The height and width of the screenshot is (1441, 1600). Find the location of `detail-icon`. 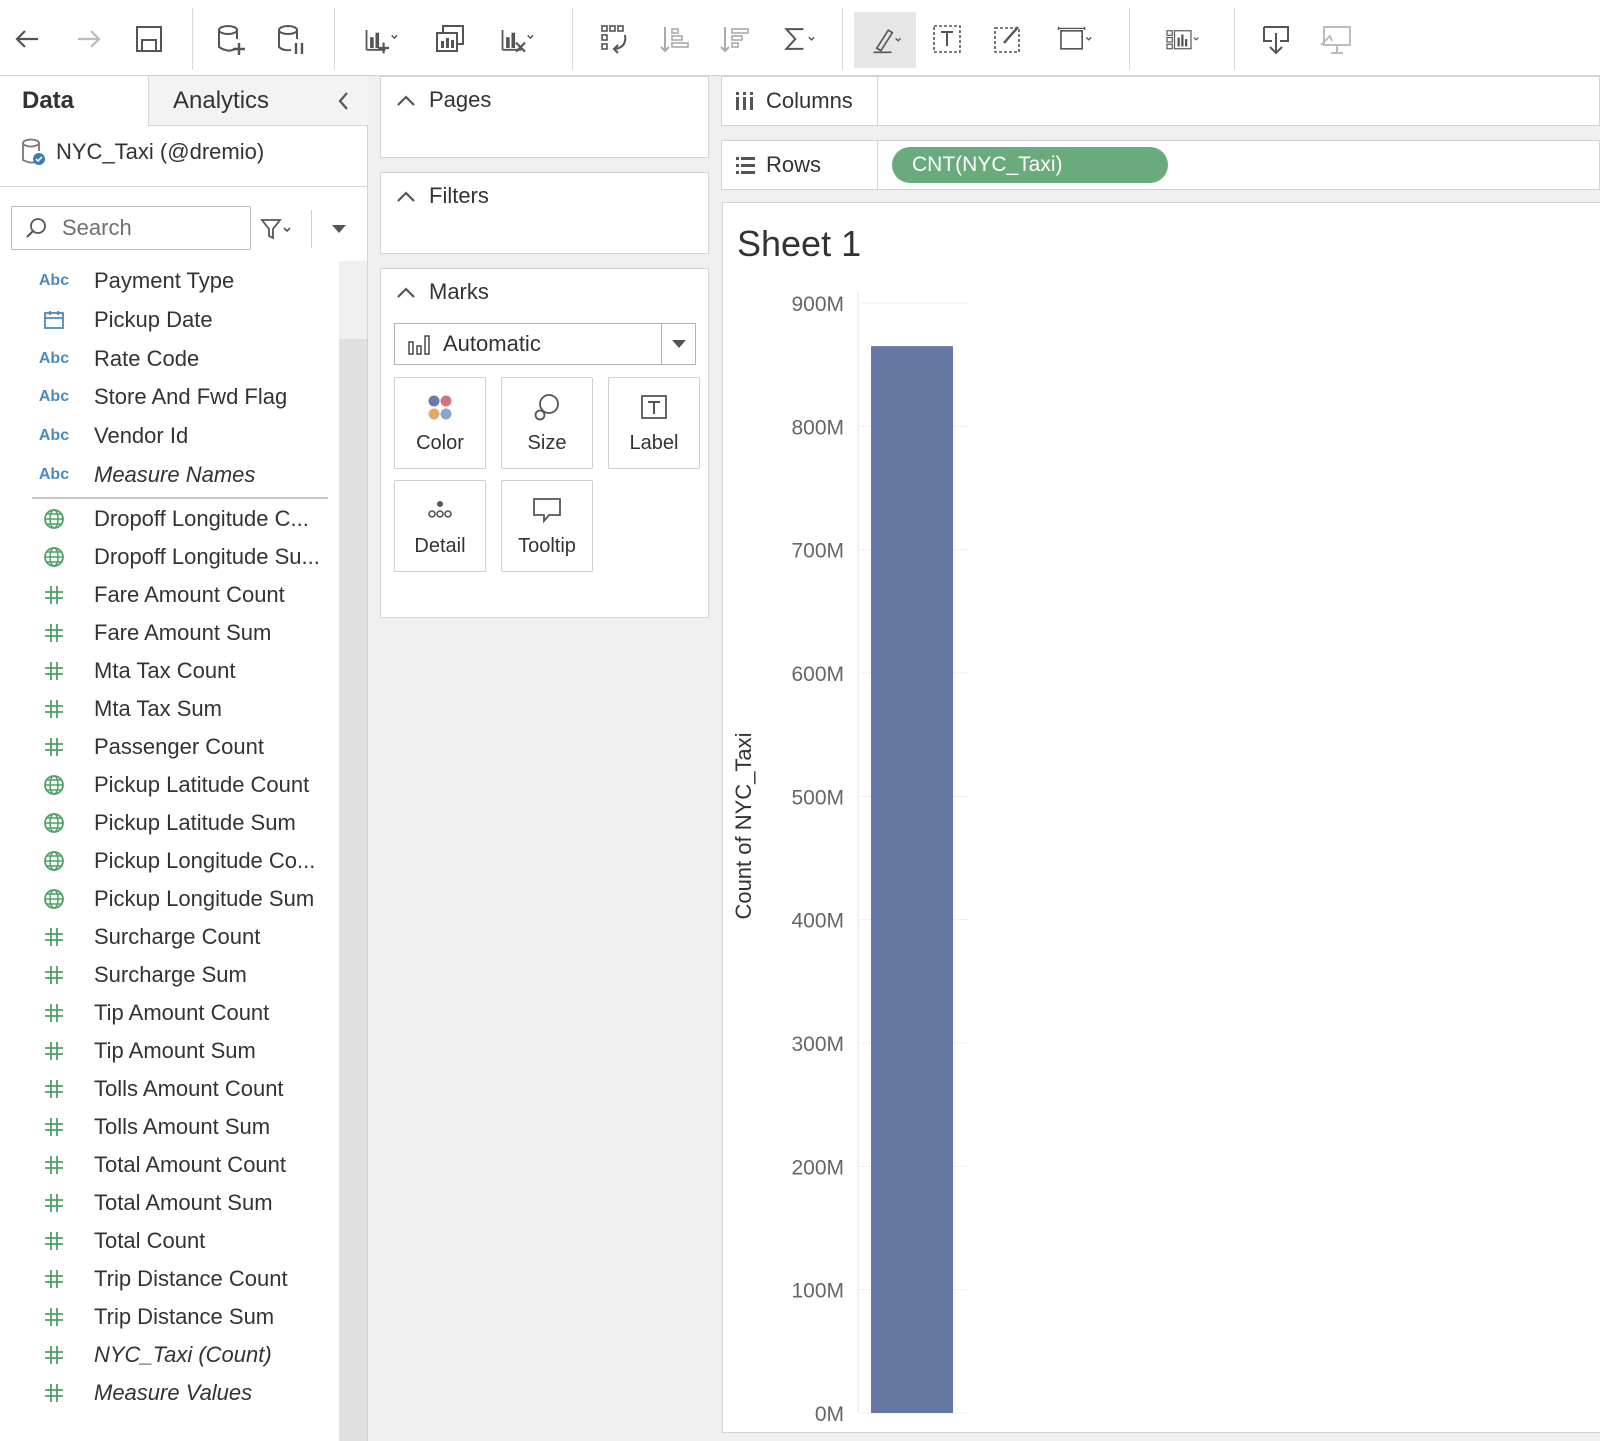

detail-icon is located at coordinates (440, 509).